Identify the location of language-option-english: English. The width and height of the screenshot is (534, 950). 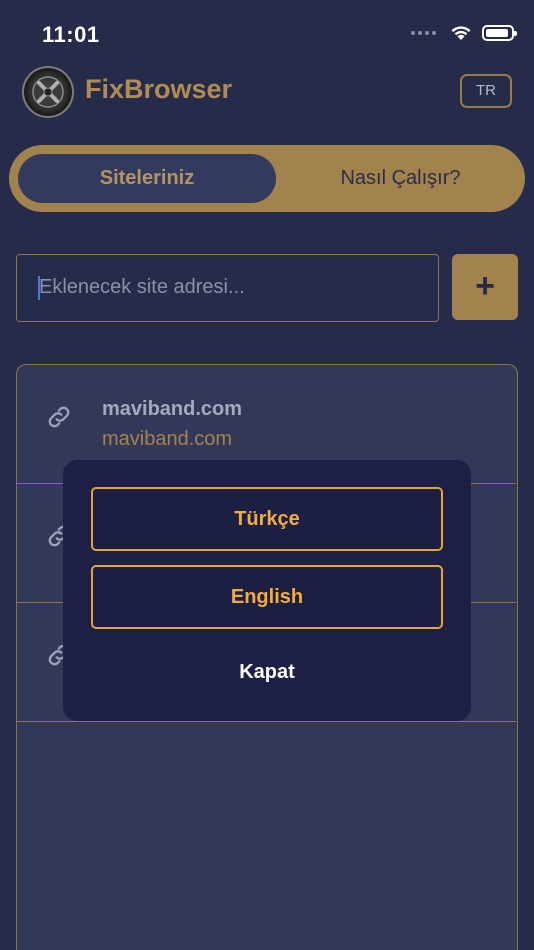
(267, 597).